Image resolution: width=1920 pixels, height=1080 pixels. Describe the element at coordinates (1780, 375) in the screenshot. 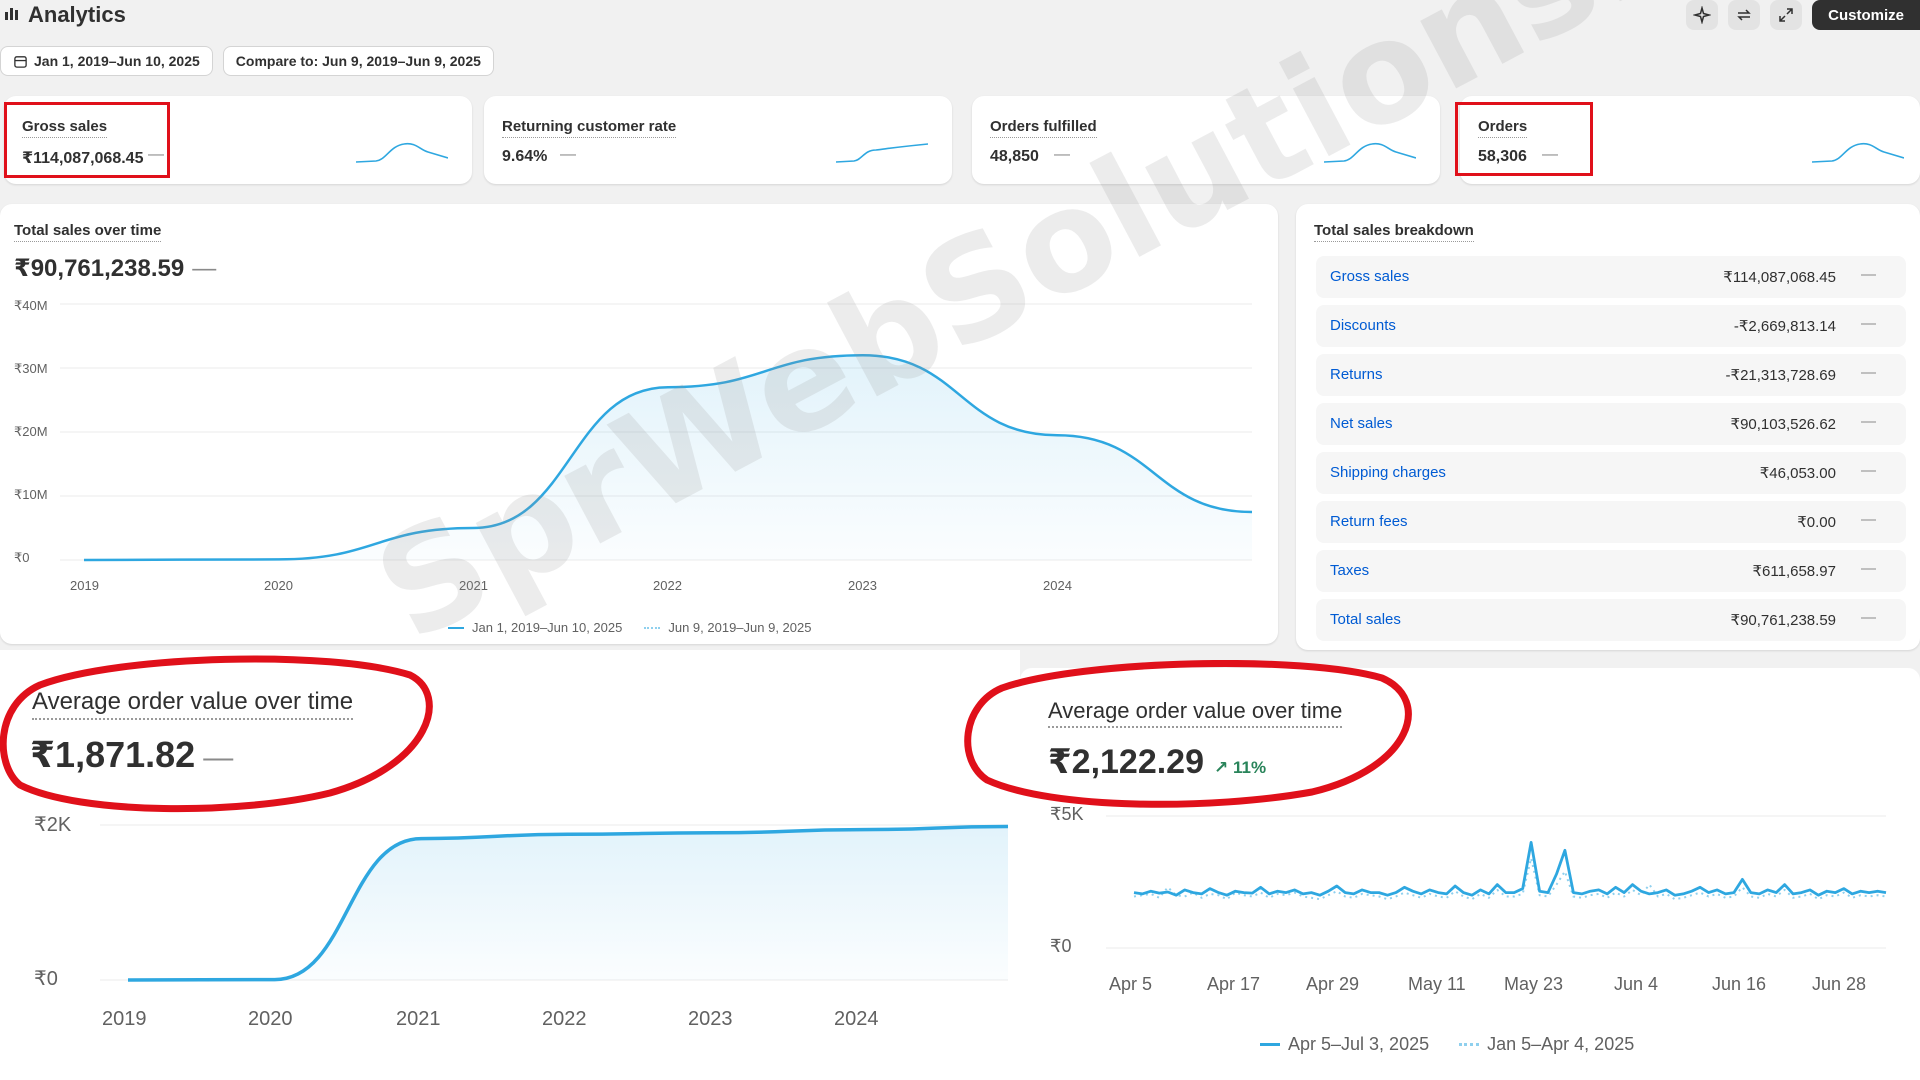

I see `breakdown-value: -₹21,313,728.69` at that location.